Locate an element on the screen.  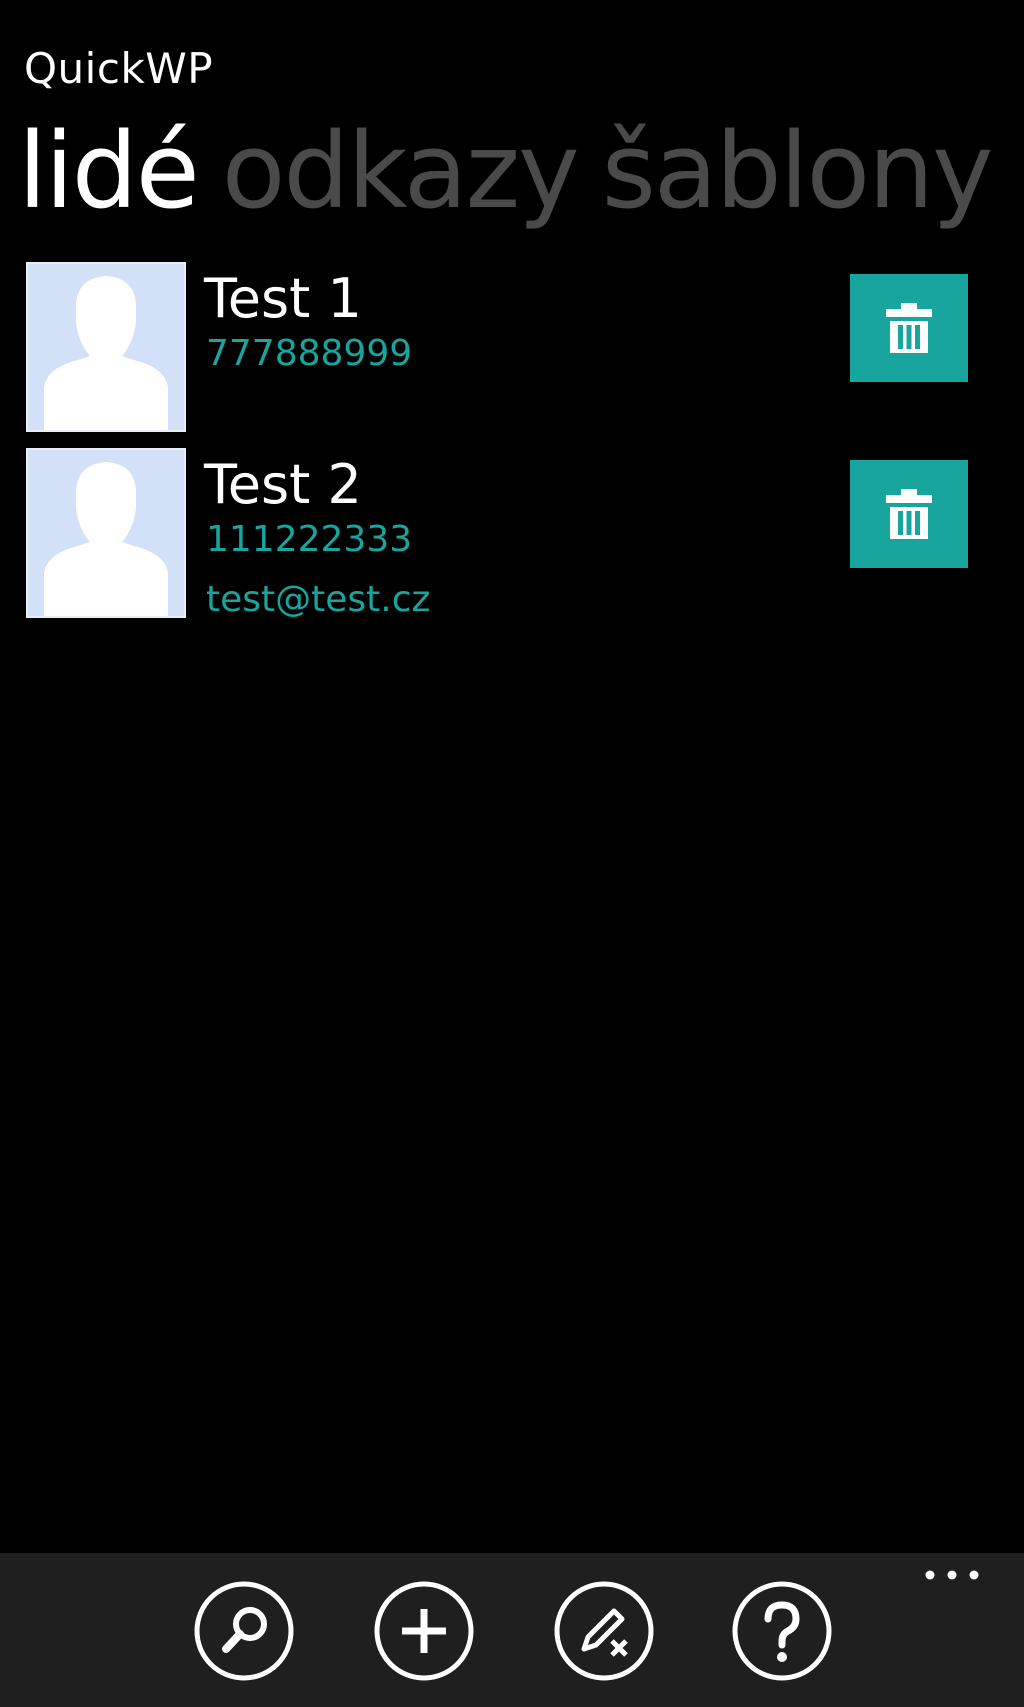
contact-phone: 777888999 is located at coordinates (309, 354).